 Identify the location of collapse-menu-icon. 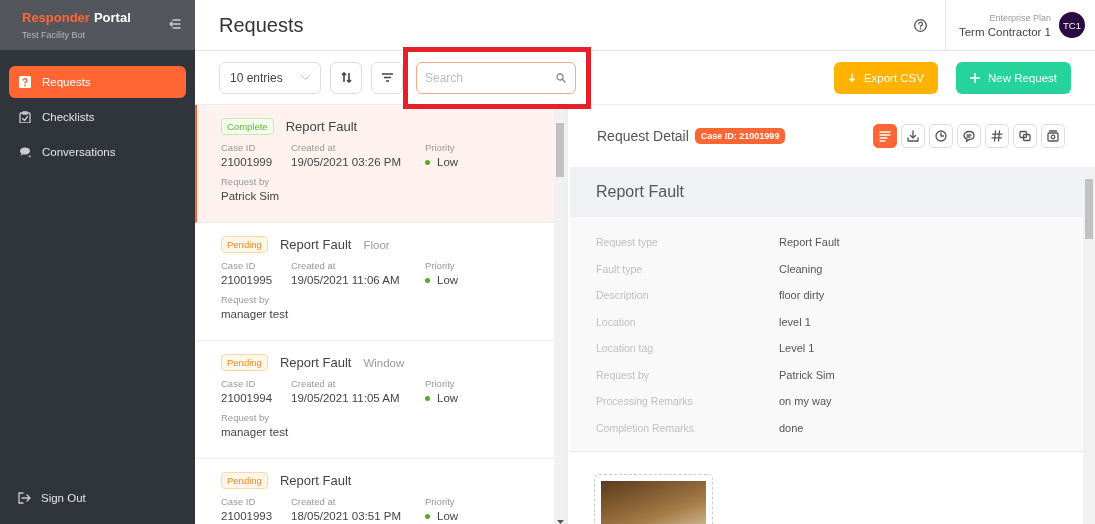
(175, 24).